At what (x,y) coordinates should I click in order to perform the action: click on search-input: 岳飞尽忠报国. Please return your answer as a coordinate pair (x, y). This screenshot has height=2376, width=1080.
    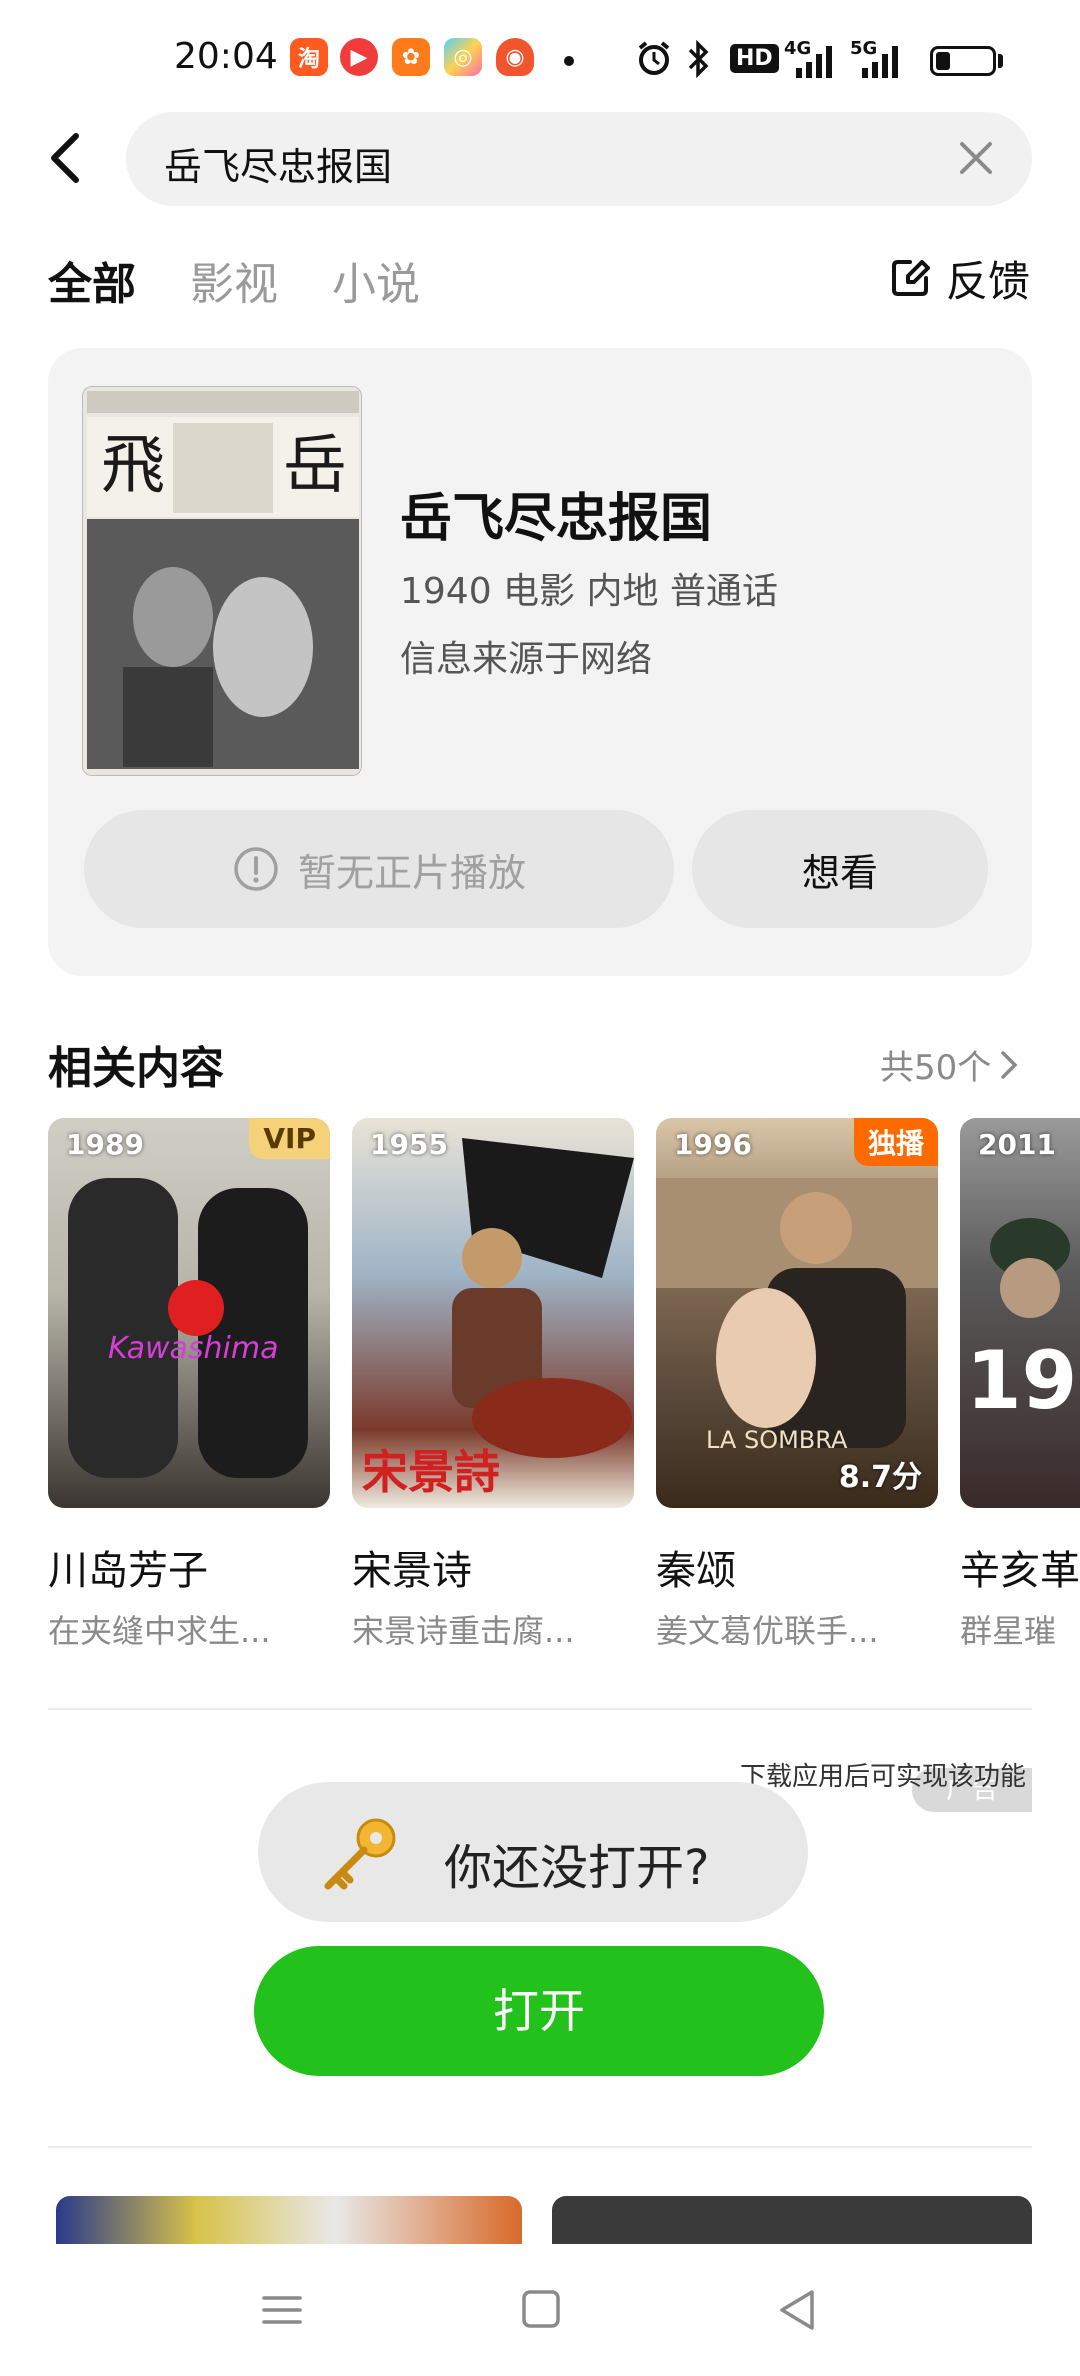
    Looking at the image, I should click on (579, 159).